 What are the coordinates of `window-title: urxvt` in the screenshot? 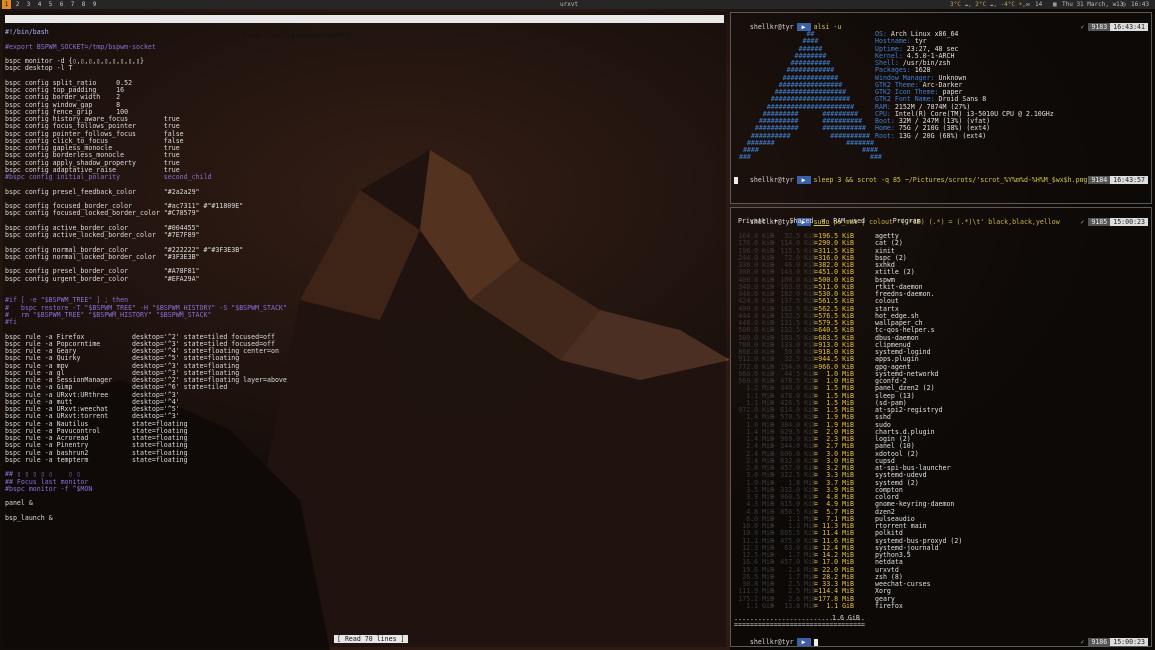 It's located at (569, 4).